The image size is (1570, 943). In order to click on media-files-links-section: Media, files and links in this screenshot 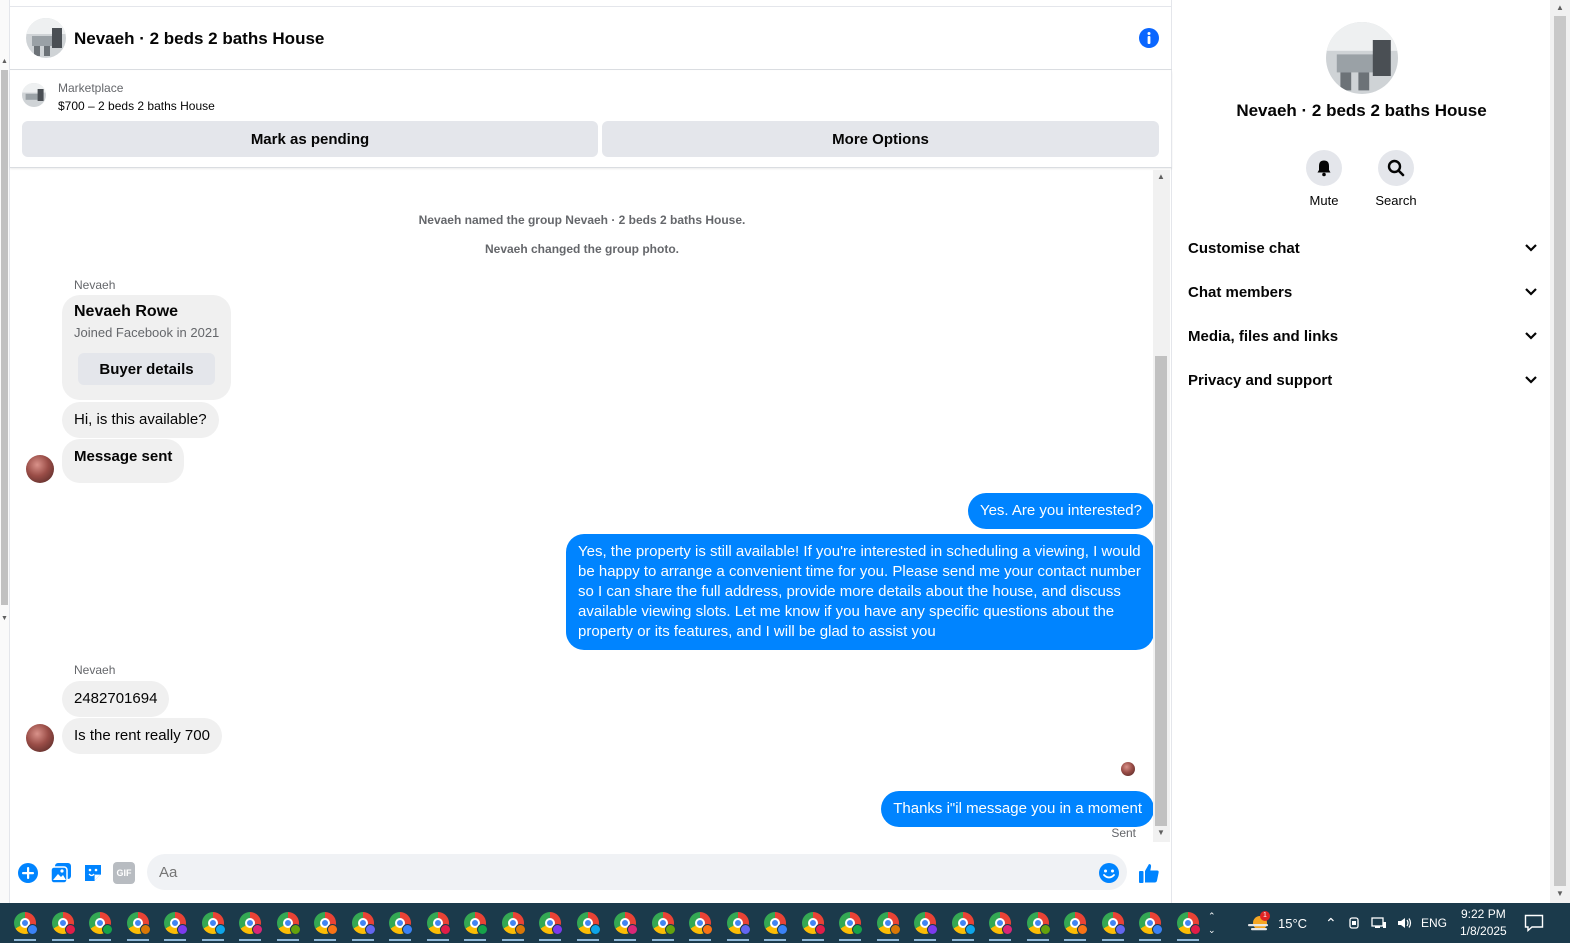, I will do `click(1363, 336)`.